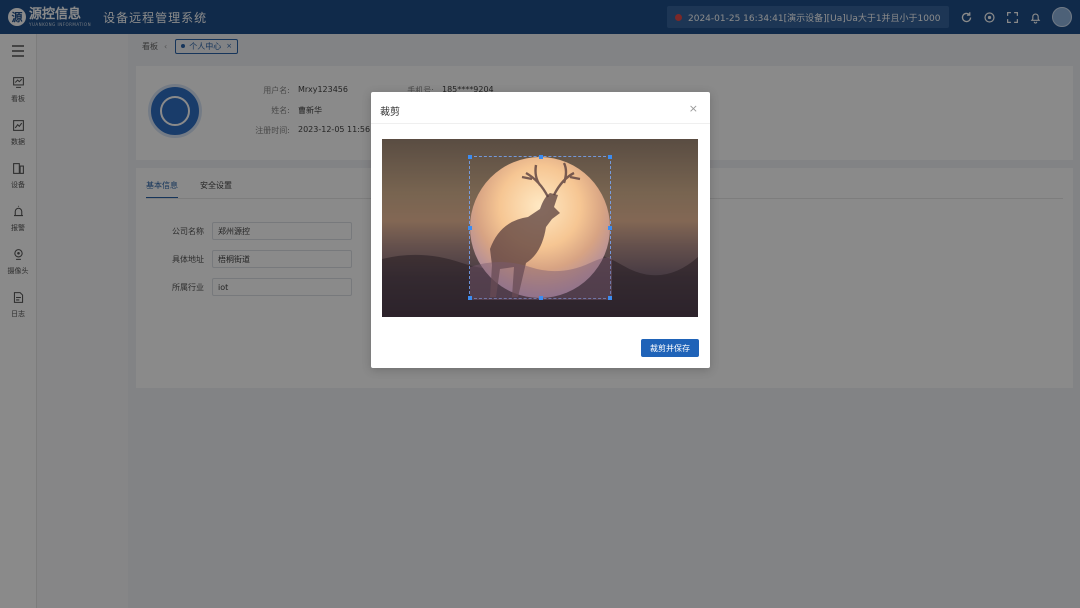 The height and width of the screenshot is (608, 1080). I want to click on crop-canvas, so click(540, 228).